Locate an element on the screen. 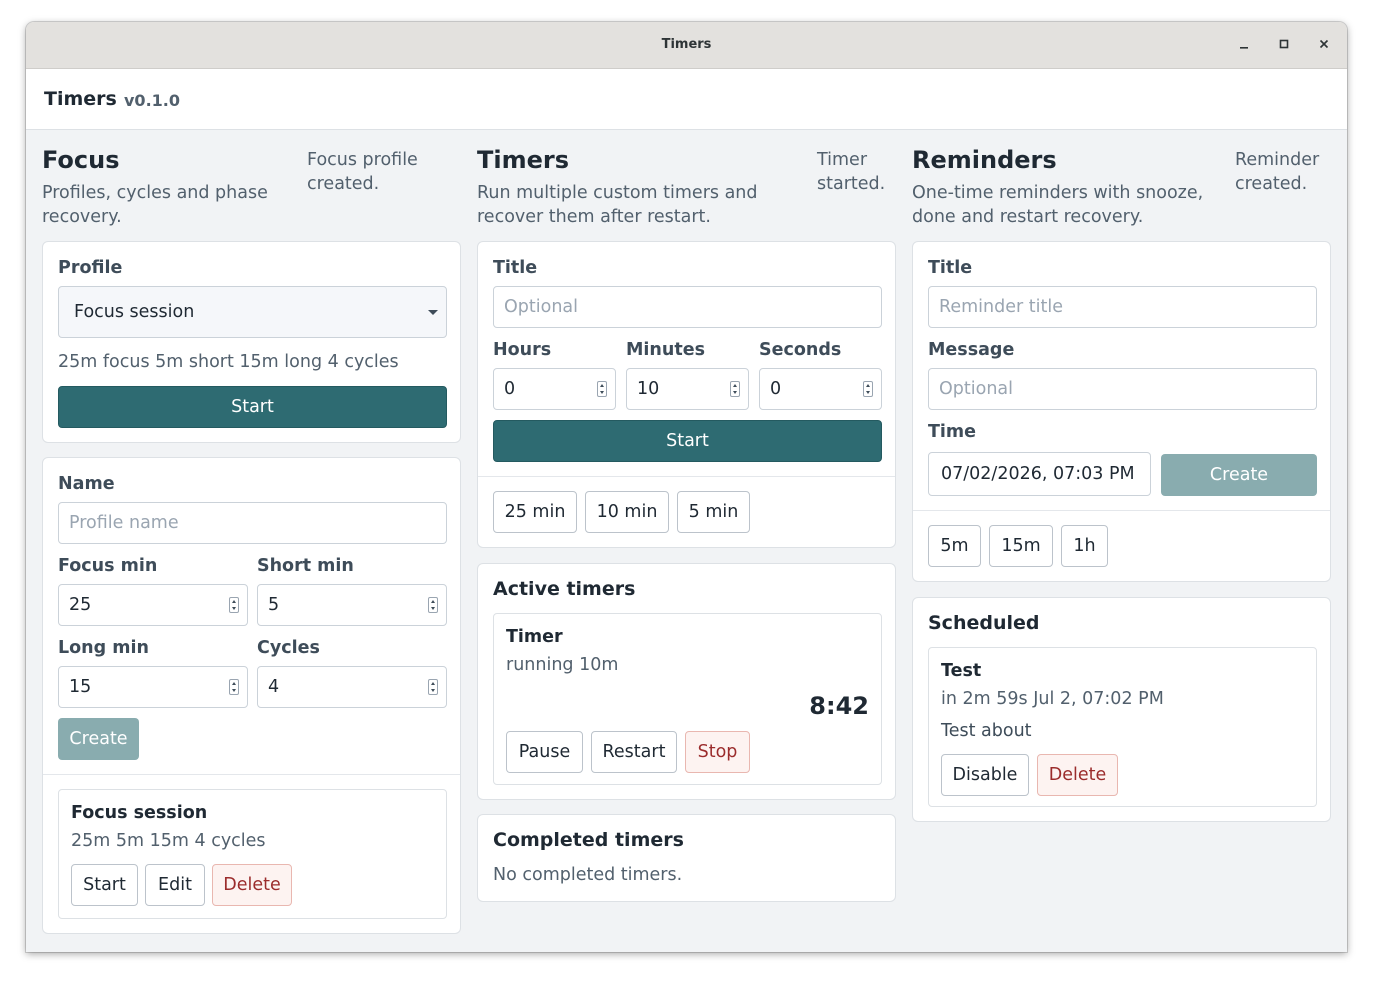 The height and width of the screenshot is (981, 1373). snooze-5m-button: 5m is located at coordinates (954, 546).